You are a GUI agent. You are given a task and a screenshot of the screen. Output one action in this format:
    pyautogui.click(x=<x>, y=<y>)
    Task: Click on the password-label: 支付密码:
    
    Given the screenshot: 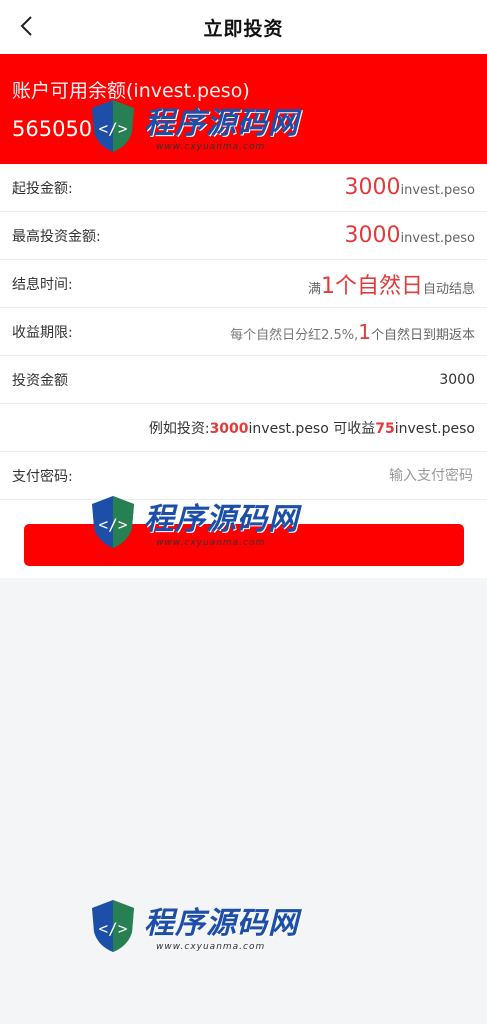 What is the action you would take?
    pyautogui.click(x=42, y=476)
    